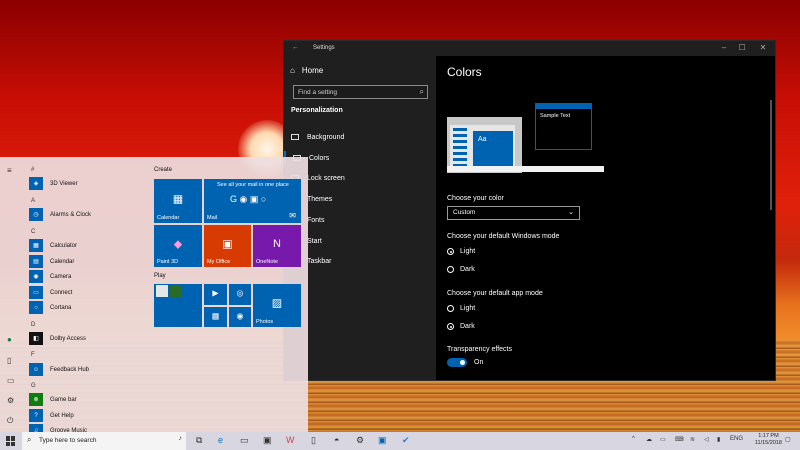 The width and height of the screenshot is (800, 450). I want to click on settings-gear-icon: ⚙, so click(360, 440).